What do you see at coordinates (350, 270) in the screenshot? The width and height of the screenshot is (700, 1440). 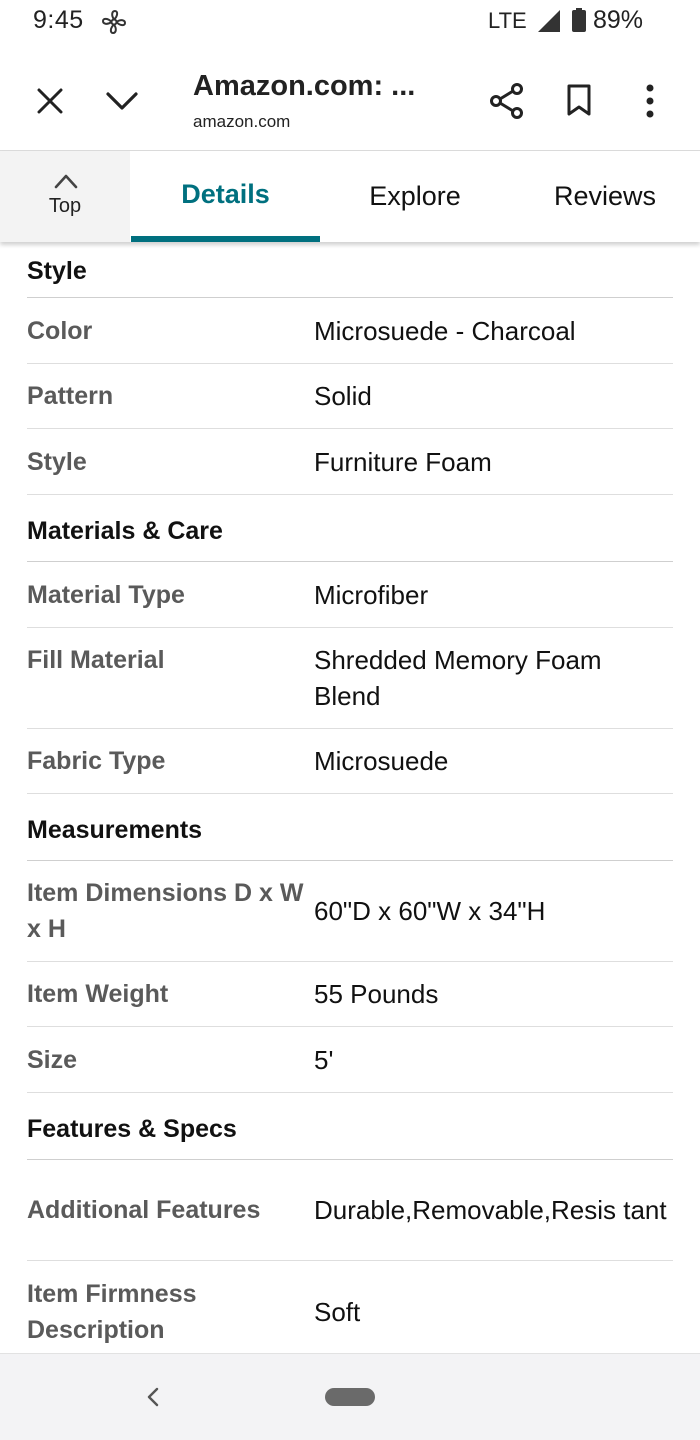 I see `section-title-style: Style` at bounding box center [350, 270].